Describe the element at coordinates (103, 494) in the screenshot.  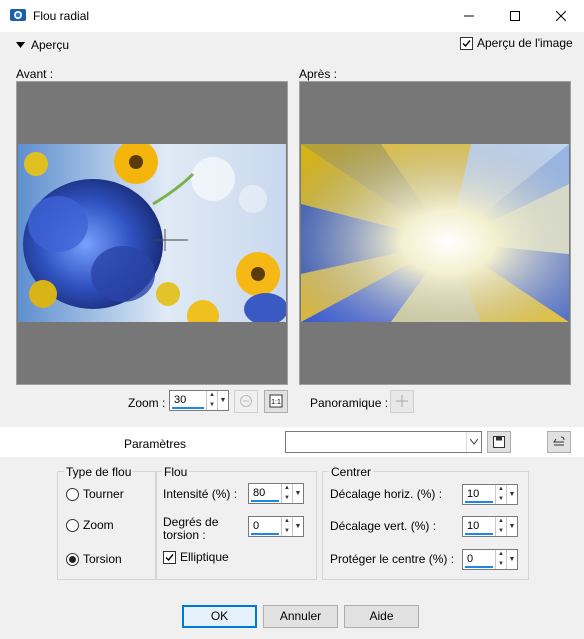
I see `radio-tourner-label: Tourner` at that location.